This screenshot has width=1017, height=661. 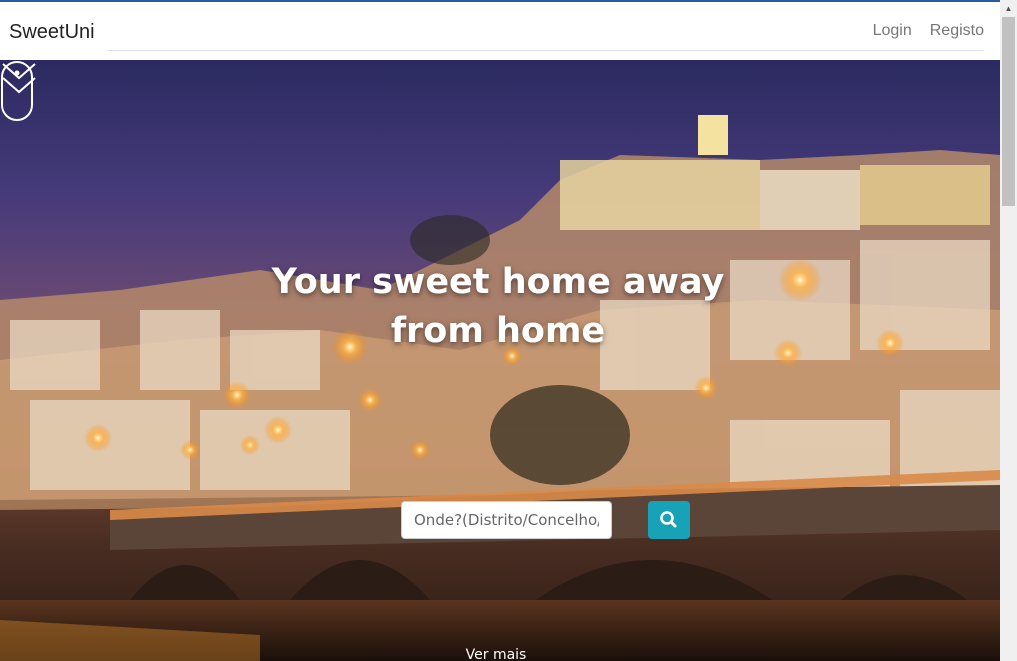 What do you see at coordinates (496, 654) in the screenshot?
I see `see-more-link: Ver mais` at bounding box center [496, 654].